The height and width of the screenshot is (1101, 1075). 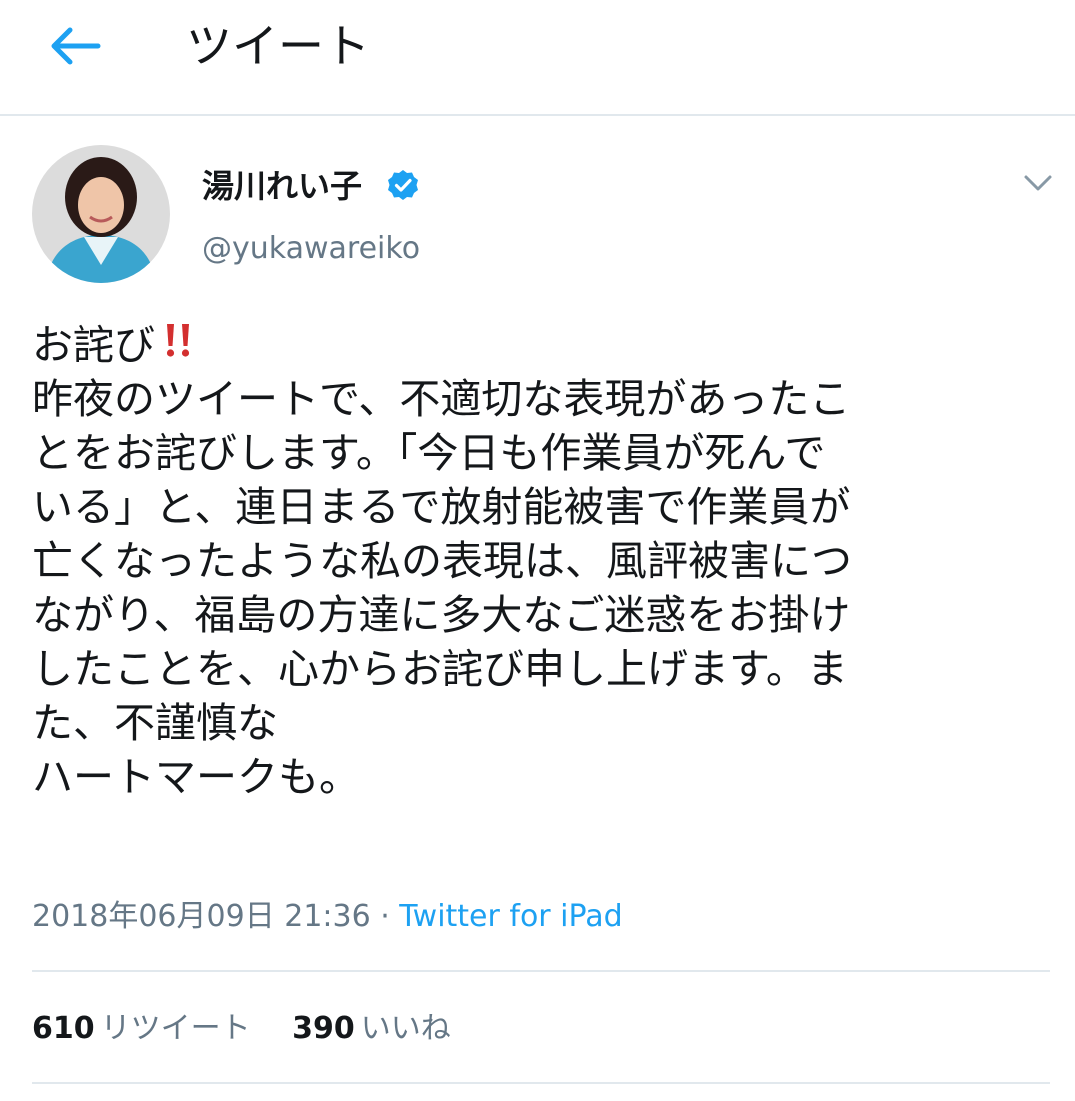 I want to click on top-bar: ツイート, so click(x=537, y=58).